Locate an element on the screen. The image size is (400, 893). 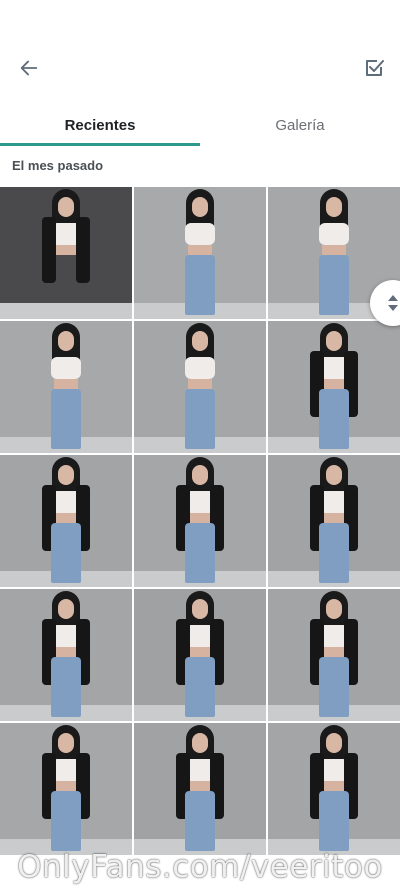
photo-floor is located at coordinates (66, 311).